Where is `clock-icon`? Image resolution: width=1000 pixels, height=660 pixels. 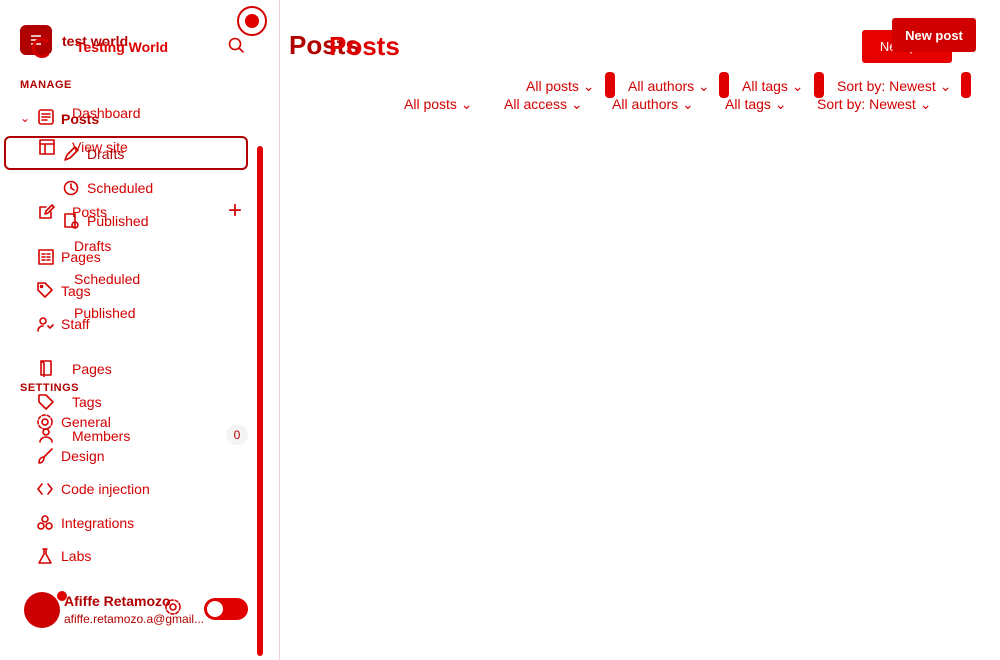
clock-icon is located at coordinates (71, 188).